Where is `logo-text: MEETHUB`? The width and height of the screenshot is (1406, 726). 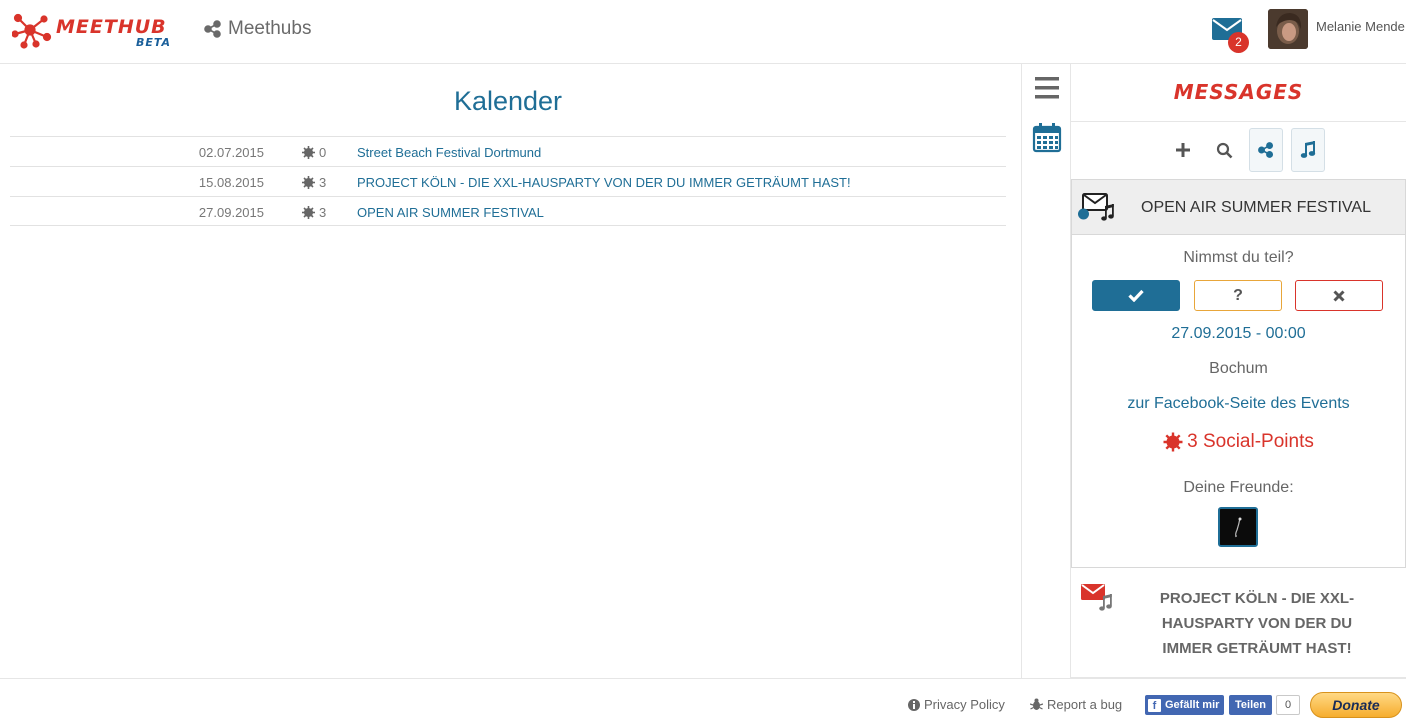
logo-text: MEETHUB is located at coordinates (111, 27).